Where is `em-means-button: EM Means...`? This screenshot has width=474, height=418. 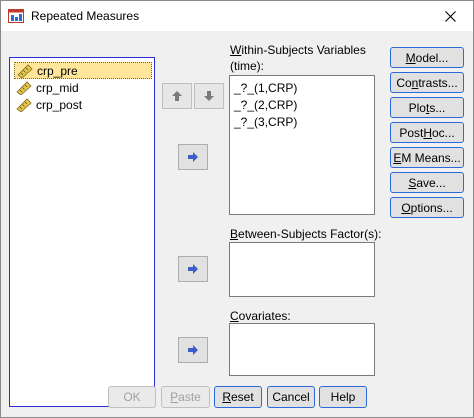 em-means-button: EM Means... is located at coordinates (427, 157).